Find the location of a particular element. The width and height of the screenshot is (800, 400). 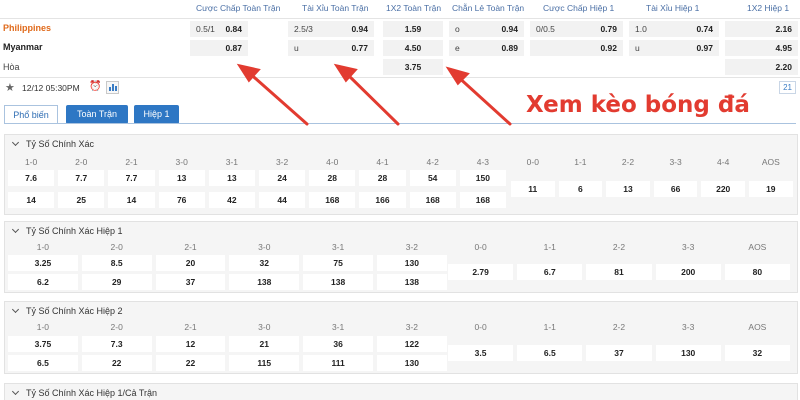

odds-cell: 0/0.5 0.79 is located at coordinates (576, 29).